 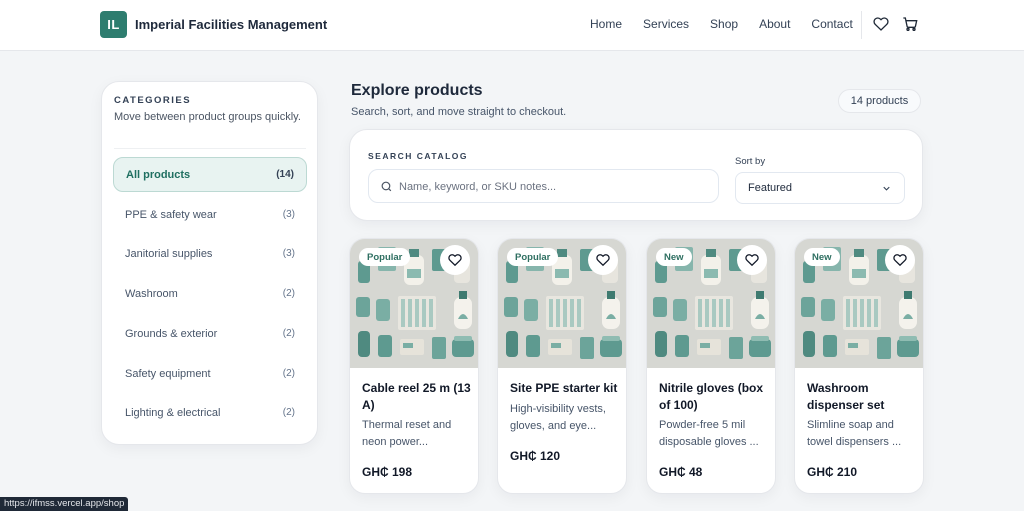 I want to click on sort-select: Featured, so click(x=820, y=188).